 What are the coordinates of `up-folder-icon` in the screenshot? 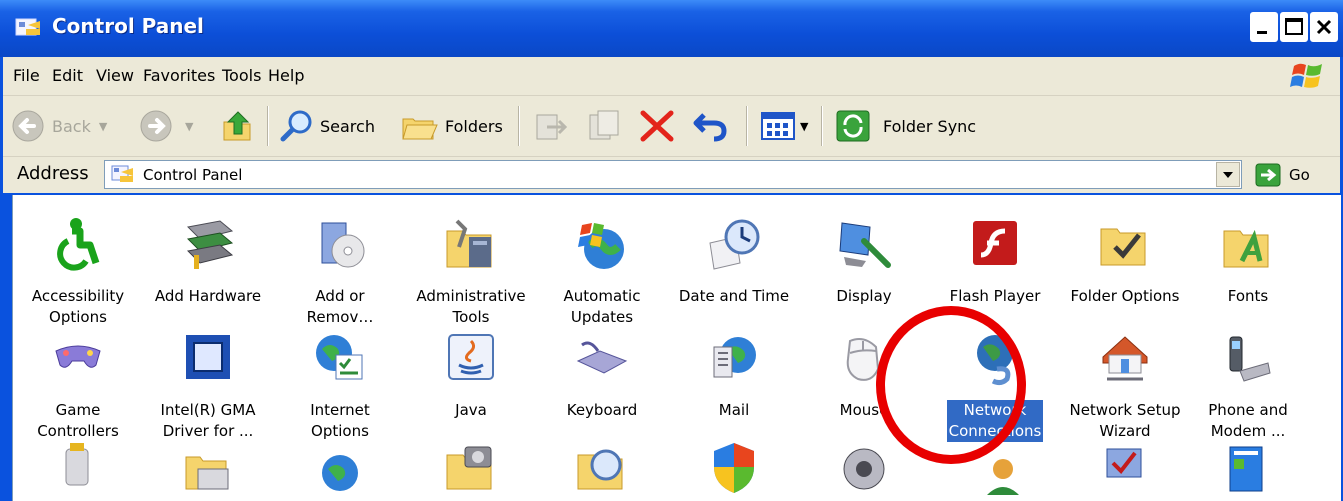 It's located at (237, 126).